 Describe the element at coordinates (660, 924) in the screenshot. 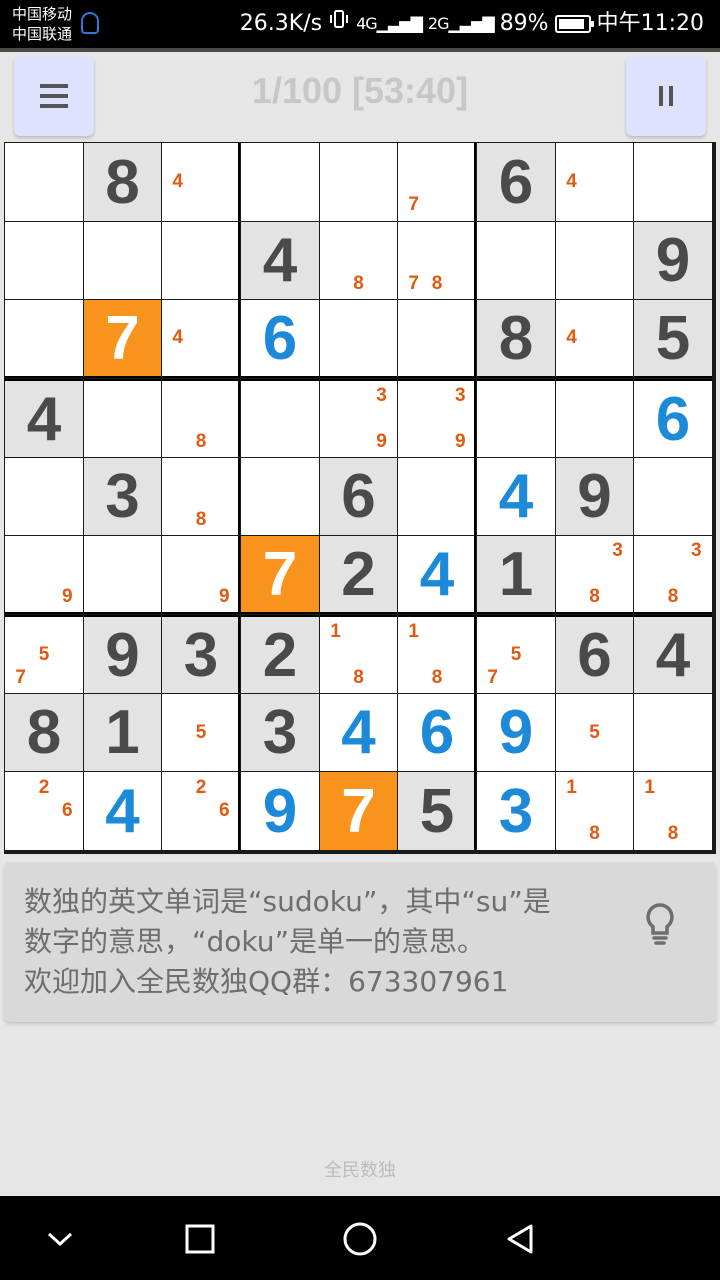

I see `lightbulb-icon` at that location.